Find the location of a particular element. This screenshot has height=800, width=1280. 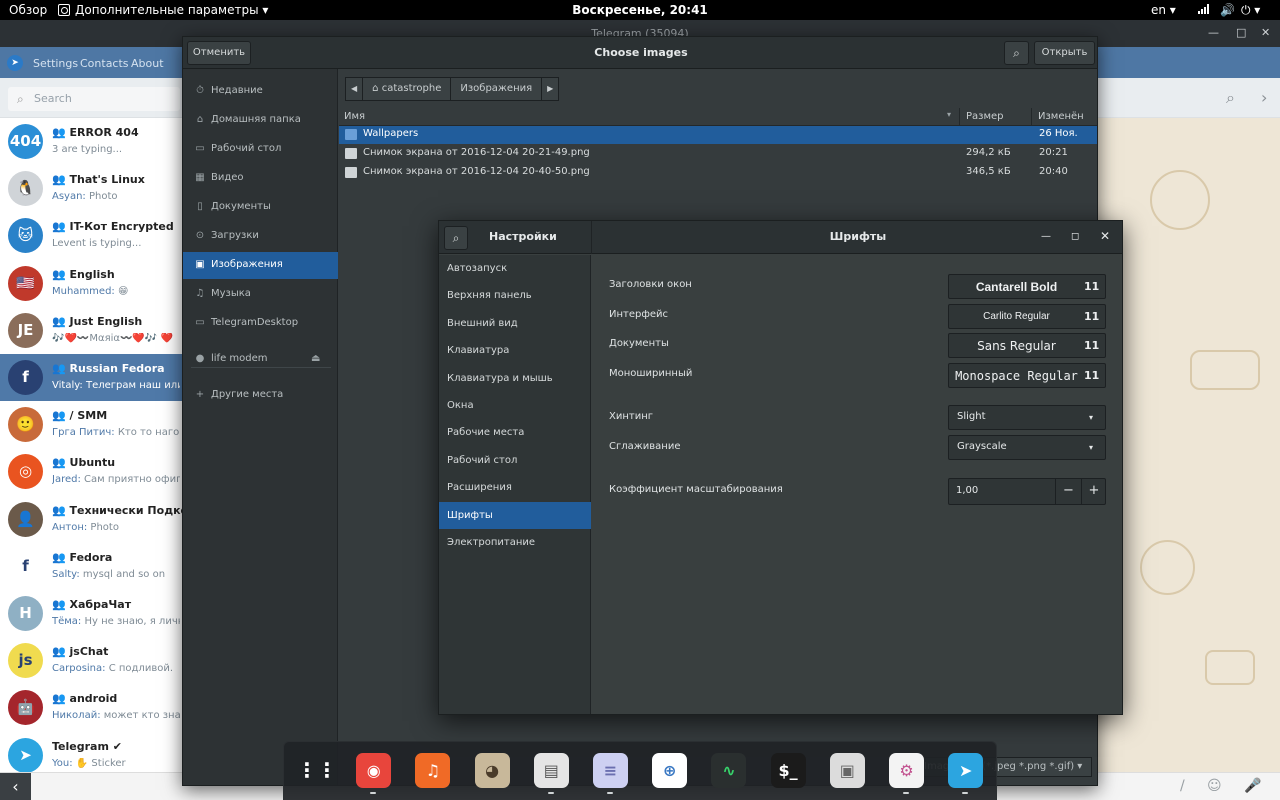

font-button-interface: Carlito Regular 11 is located at coordinates (1027, 316).